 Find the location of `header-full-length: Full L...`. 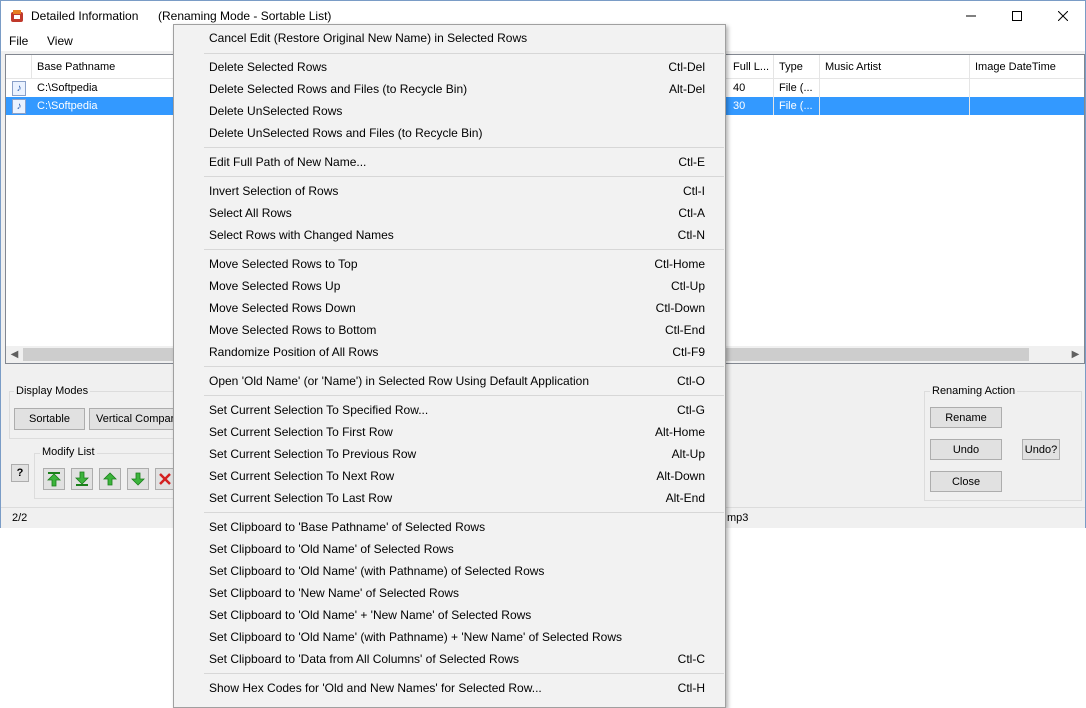

header-full-length: Full L... is located at coordinates (751, 67).